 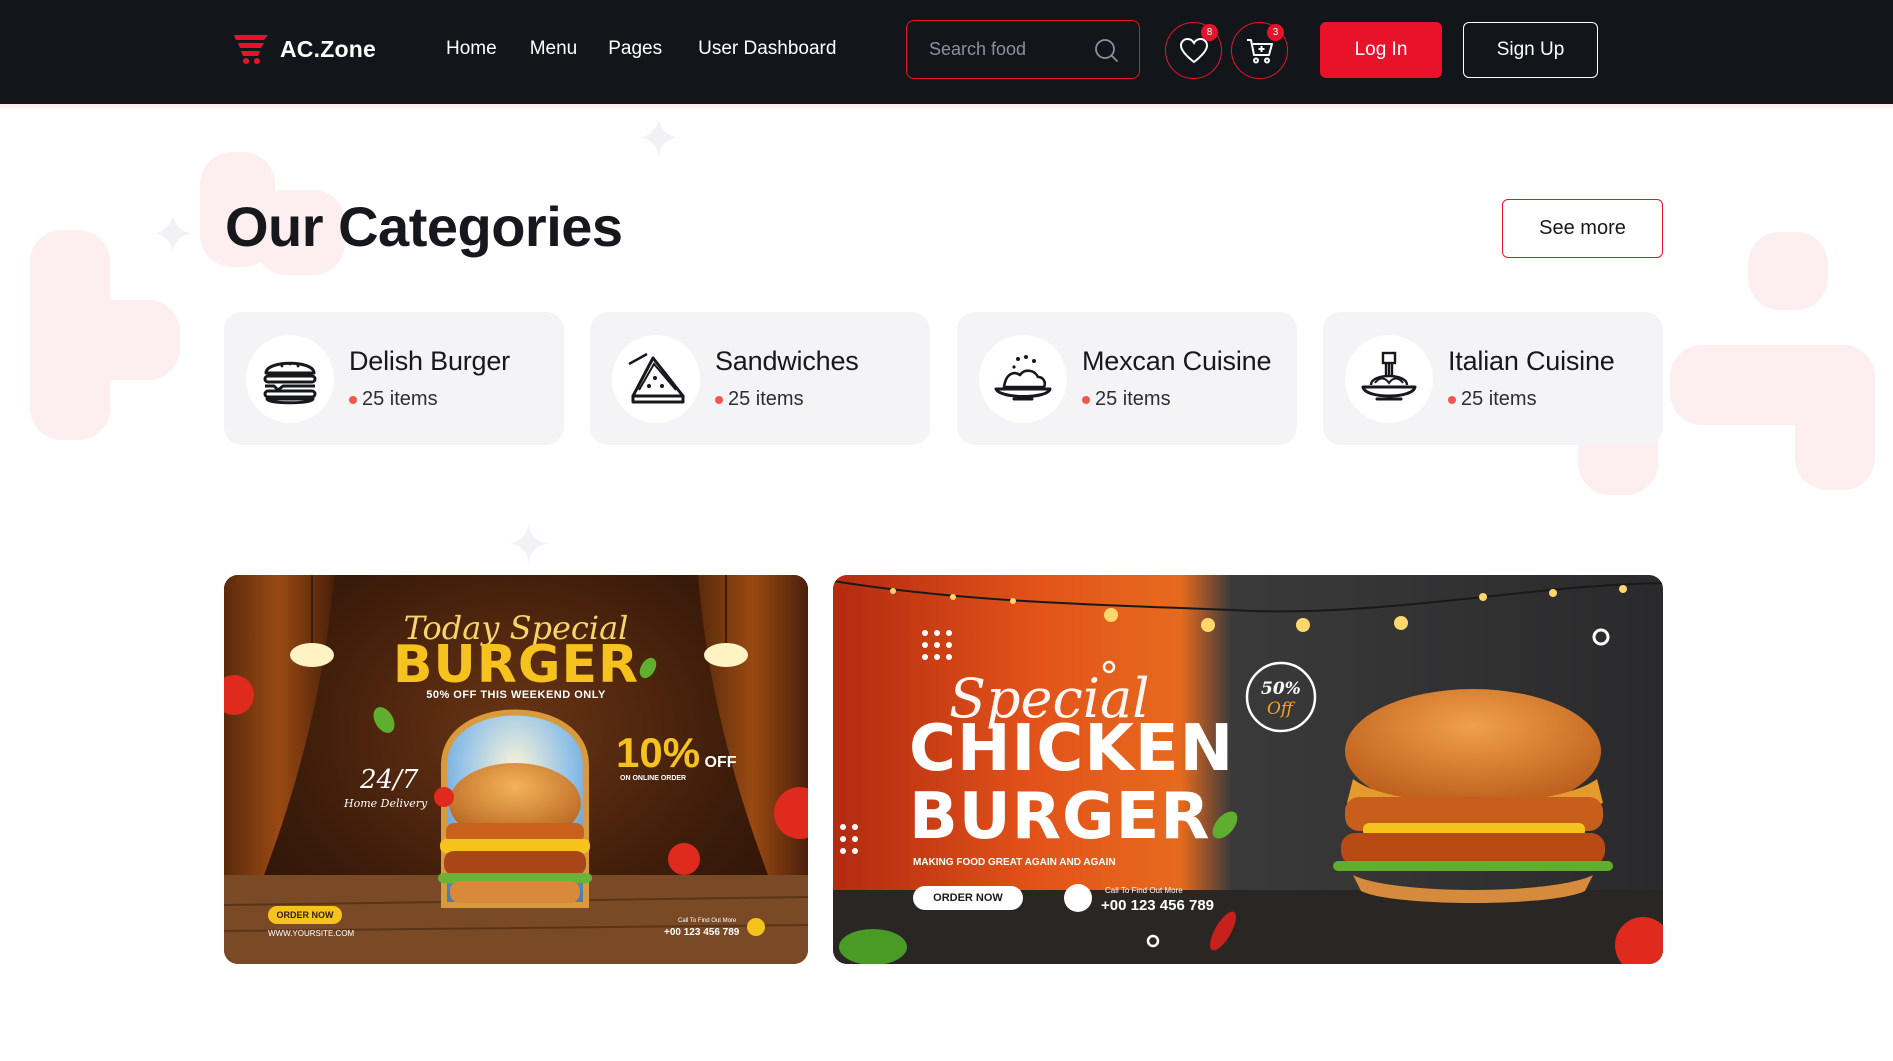 What do you see at coordinates (471, 49) in the screenshot?
I see `nav-home: Home` at bounding box center [471, 49].